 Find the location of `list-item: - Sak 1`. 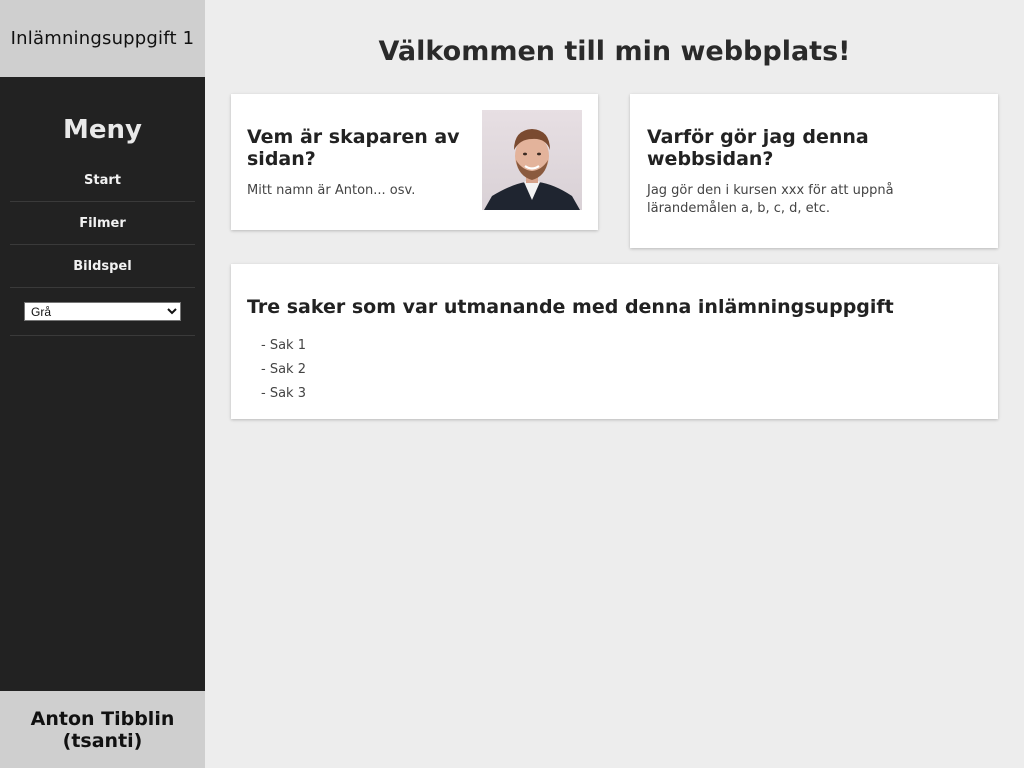

list-item: - Sak 1 is located at coordinates (283, 345).